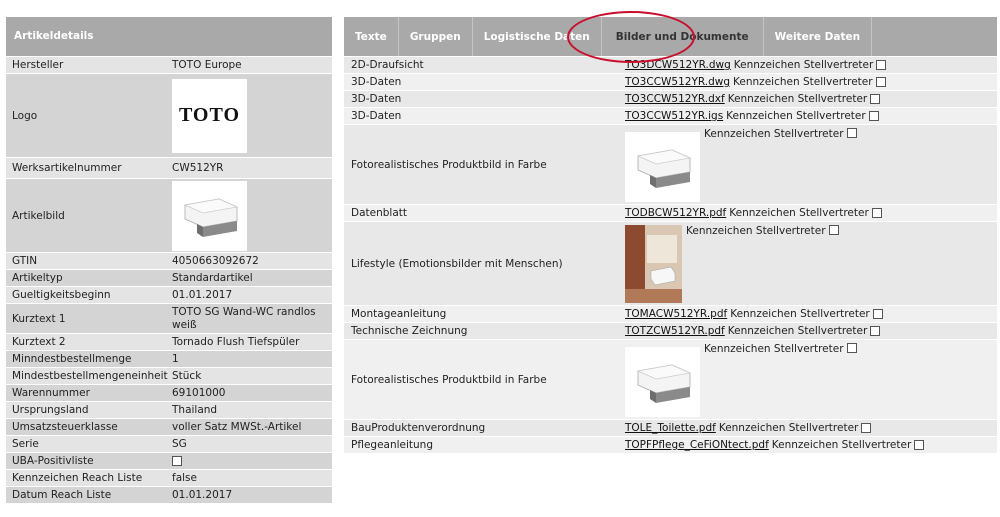 Image resolution: width=1000 pixels, height=517 pixels. Describe the element at coordinates (198, 168) in the screenshot. I see `detail-value: CW512YR` at that location.